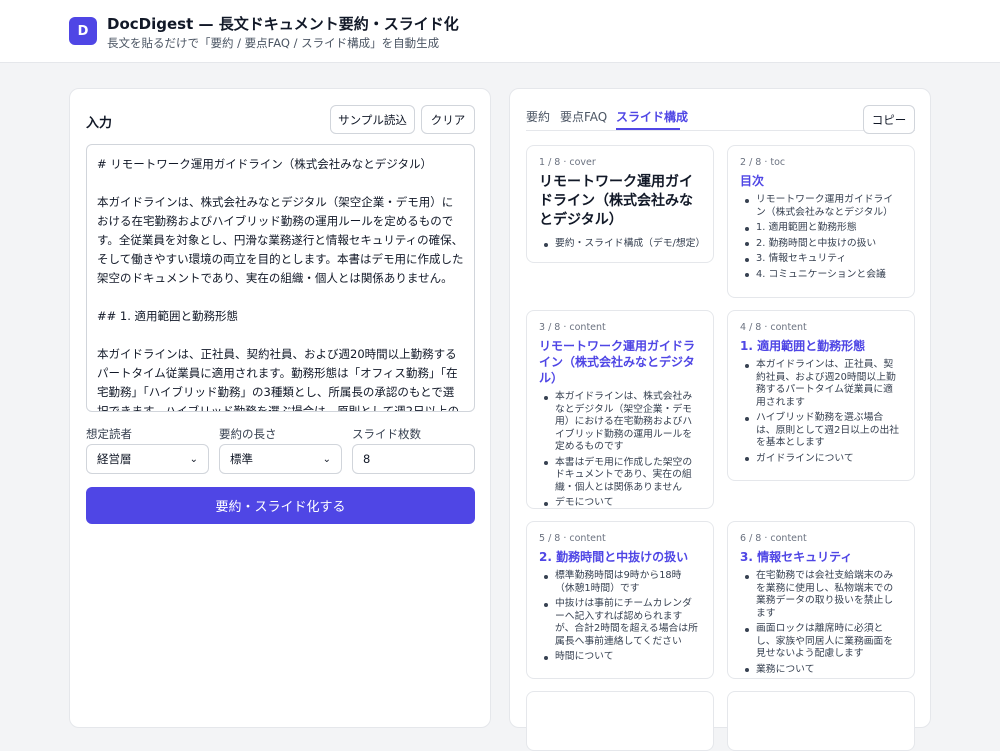  What do you see at coordinates (241, 459) in the screenshot?
I see `summary-length-value: 標準` at bounding box center [241, 459].